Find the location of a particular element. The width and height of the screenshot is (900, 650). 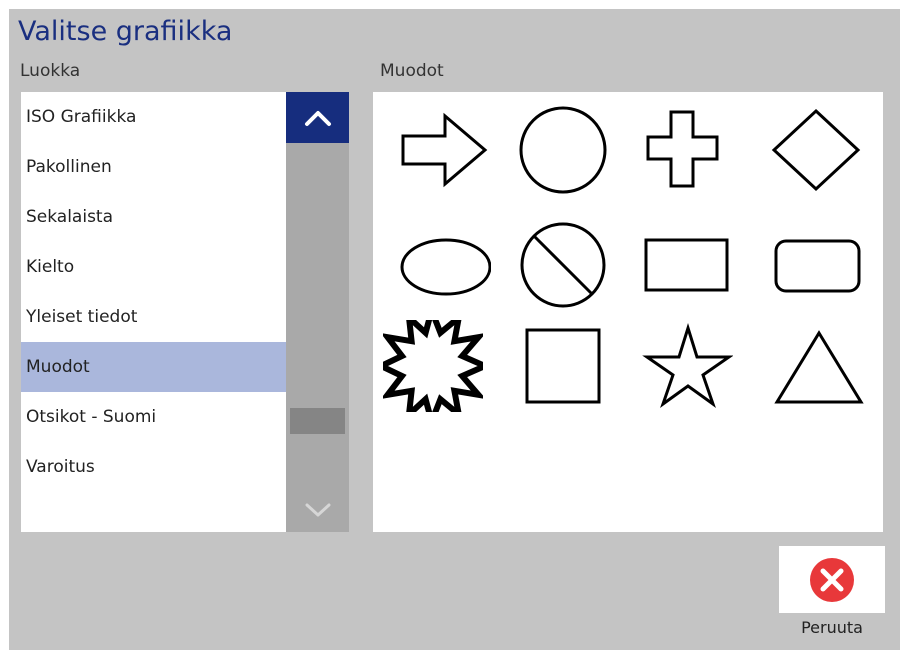

category-scrollbar is located at coordinates (317, 312).